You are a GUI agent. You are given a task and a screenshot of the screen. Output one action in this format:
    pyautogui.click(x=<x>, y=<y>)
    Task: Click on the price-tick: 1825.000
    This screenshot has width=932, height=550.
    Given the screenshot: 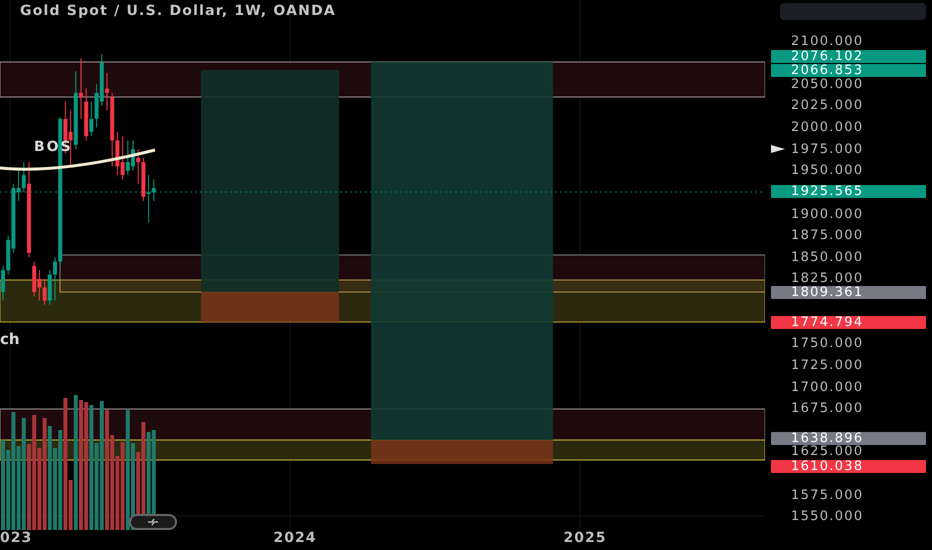 What is the action you would take?
    pyautogui.click(x=827, y=278)
    